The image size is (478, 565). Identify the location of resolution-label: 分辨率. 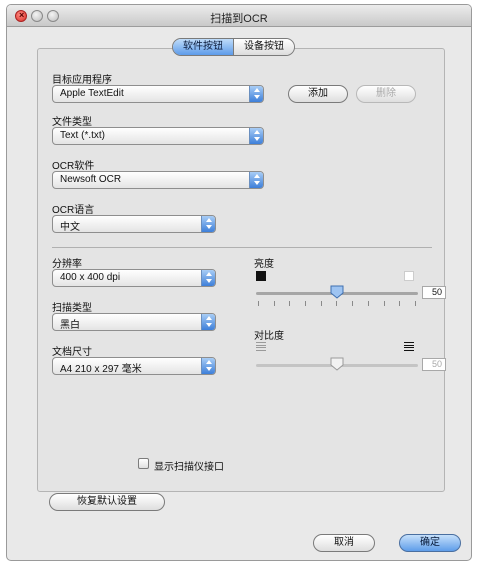
(67, 264).